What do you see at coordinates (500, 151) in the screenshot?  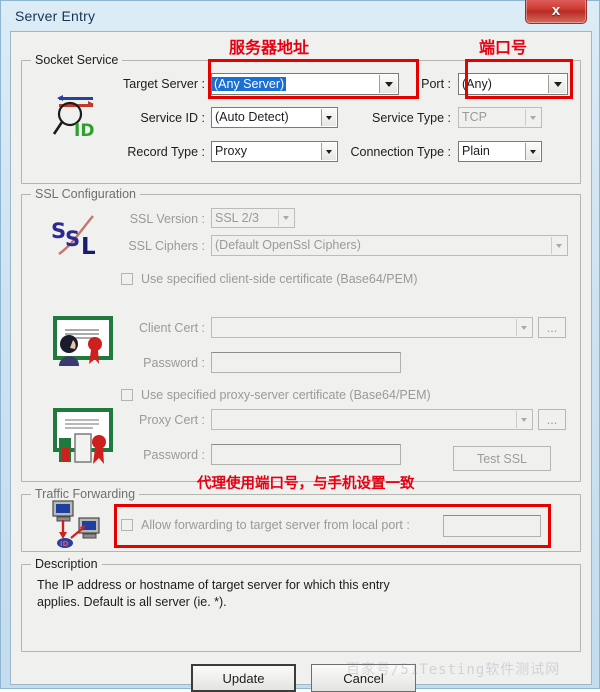 I see `connection-type-combobox: Plain` at bounding box center [500, 151].